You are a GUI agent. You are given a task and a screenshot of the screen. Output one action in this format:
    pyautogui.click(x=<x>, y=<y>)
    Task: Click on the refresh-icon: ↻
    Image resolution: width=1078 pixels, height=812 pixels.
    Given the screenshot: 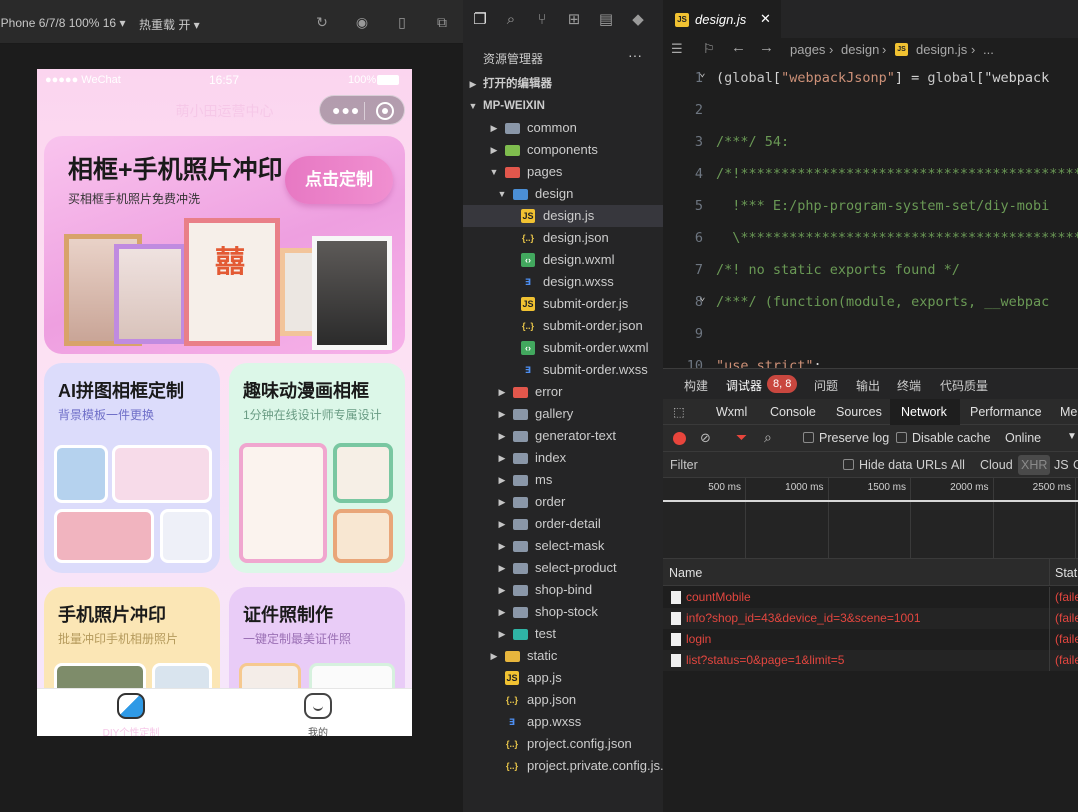 What is the action you would take?
    pyautogui.click(x=322, y=22)
    